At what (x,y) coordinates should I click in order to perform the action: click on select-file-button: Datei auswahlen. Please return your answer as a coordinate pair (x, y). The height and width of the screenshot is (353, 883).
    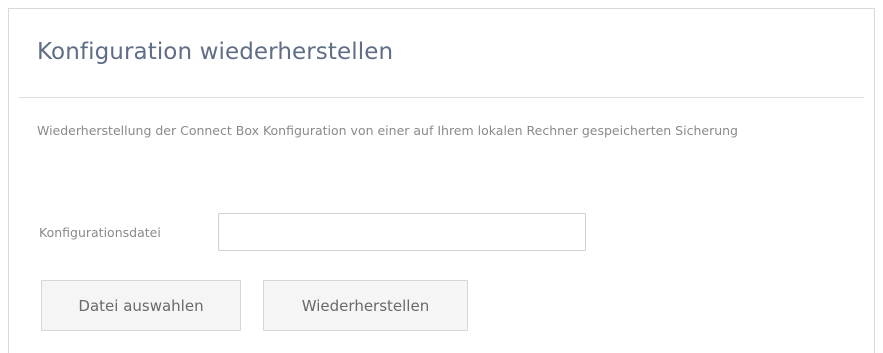
    Looking at the image, I should click on (141, 305).